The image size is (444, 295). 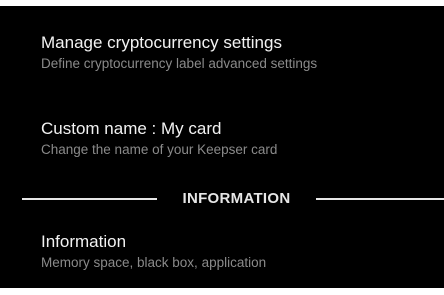 I want to click on section-divider-information: INFORMATION, so click(x=222, y=199).